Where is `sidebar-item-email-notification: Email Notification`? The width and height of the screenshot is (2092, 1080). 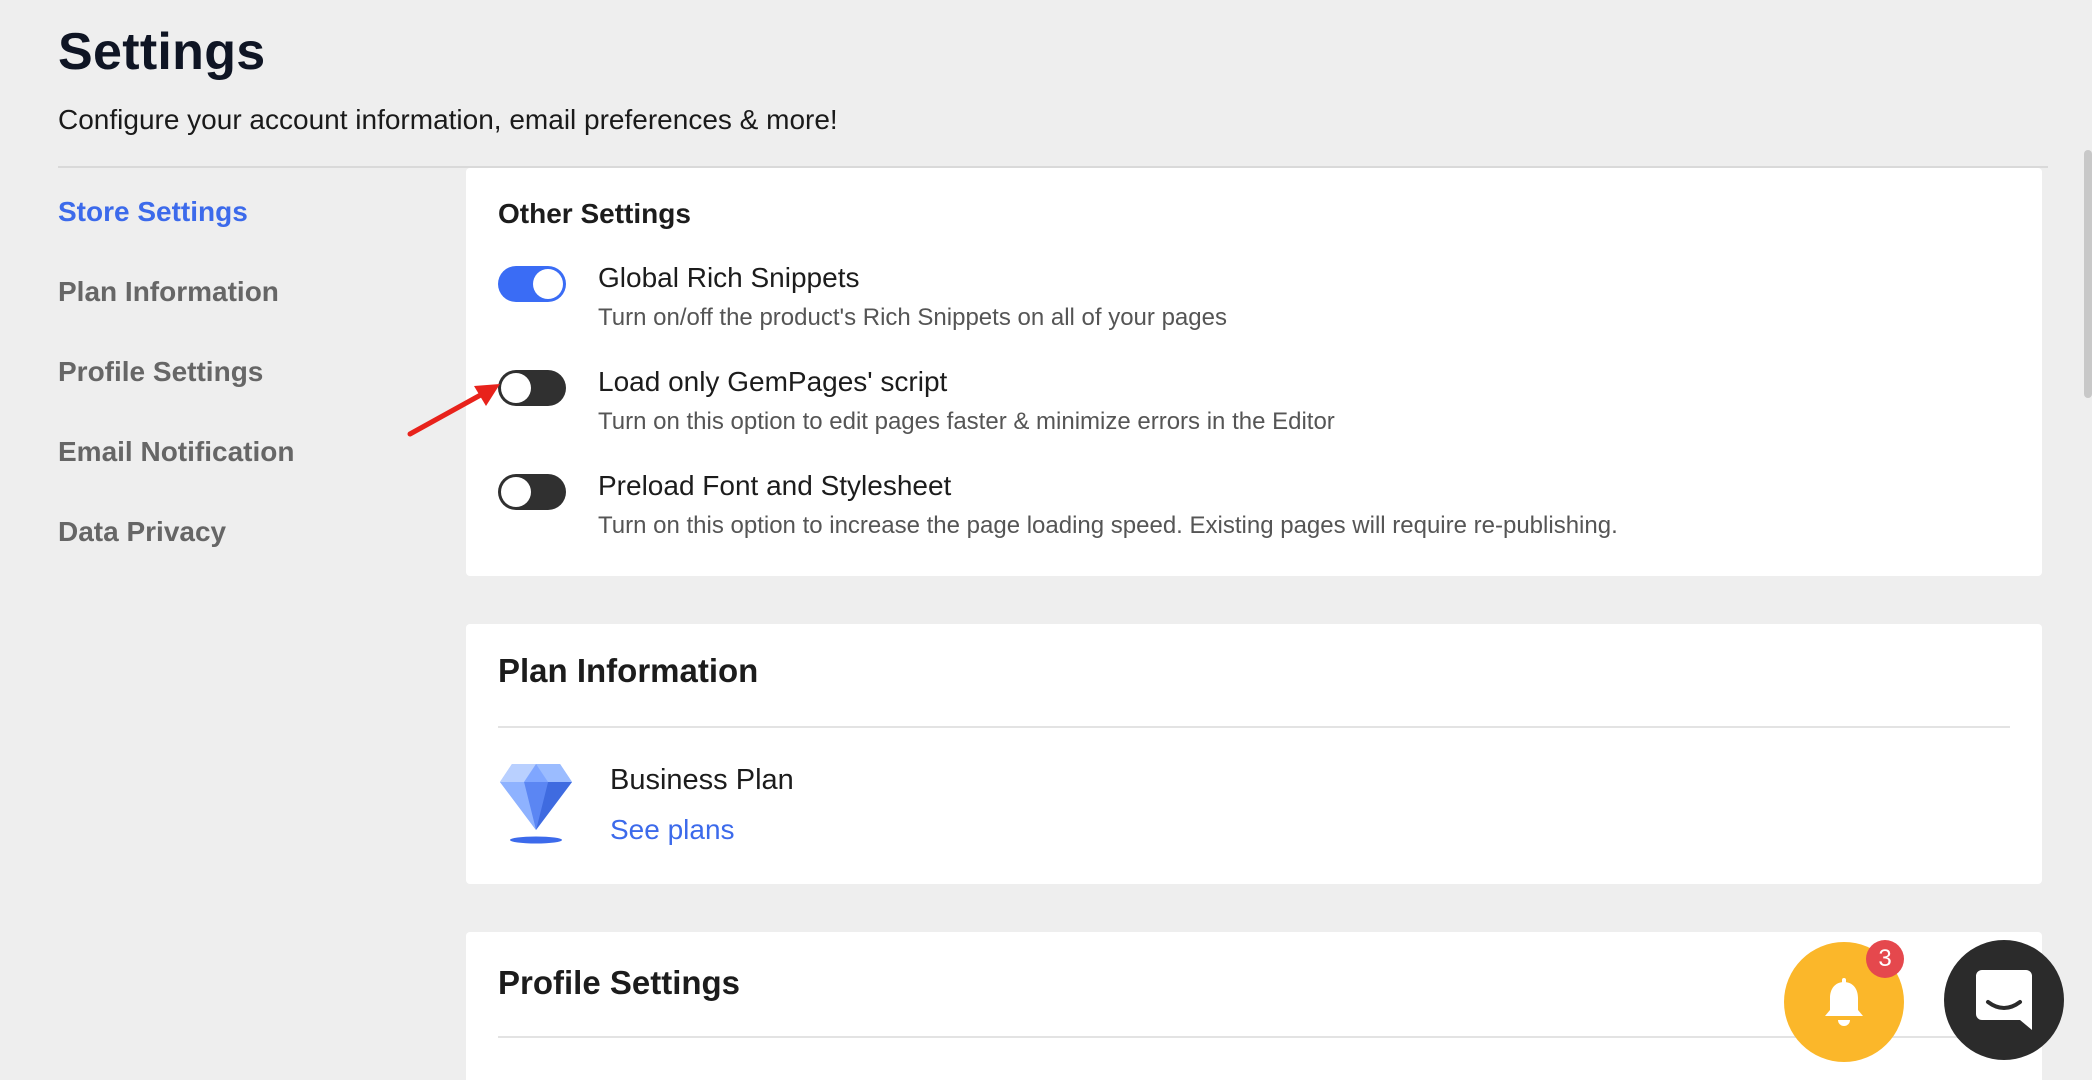 sidebar-item-email-notification: Email Notification is located at coordinates (176, 472).